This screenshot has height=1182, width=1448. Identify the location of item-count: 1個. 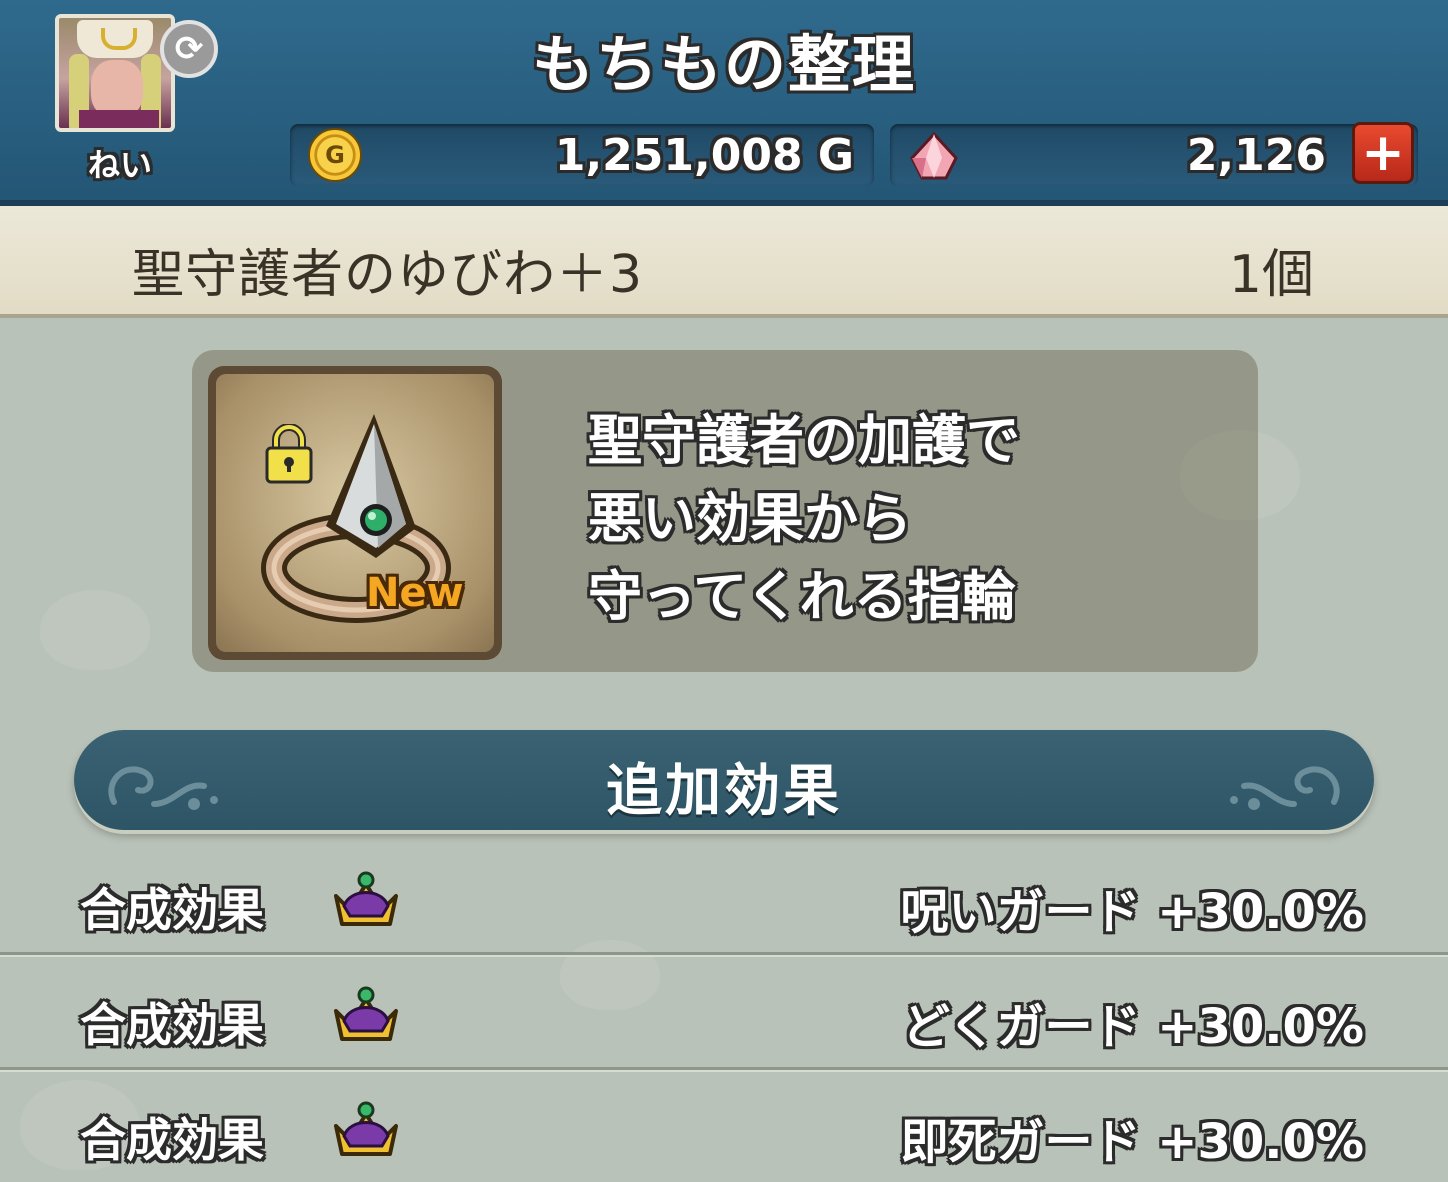
(1271, 275).